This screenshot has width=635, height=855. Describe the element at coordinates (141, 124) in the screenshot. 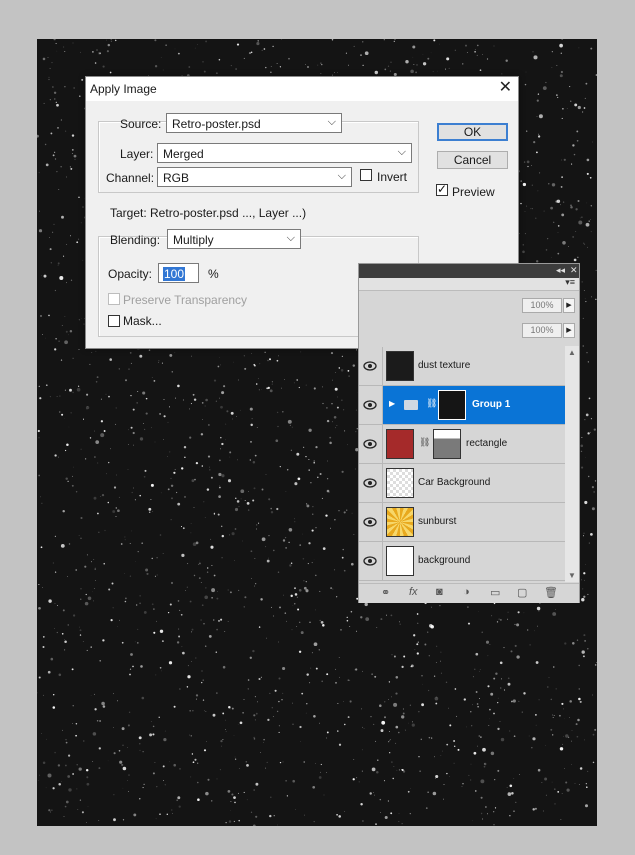

I see `source-label: Source:` at that location.